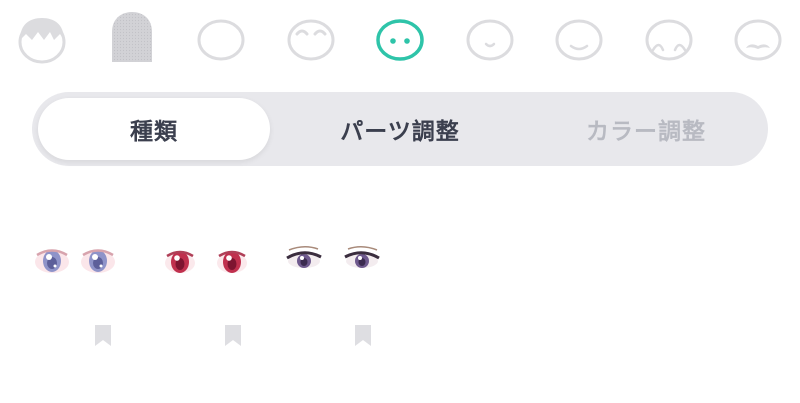  What do you see at coordinates (81, 292) in the screenshot?
I see `eye-style-blue-sparkle` at bounding box center [81, 292].